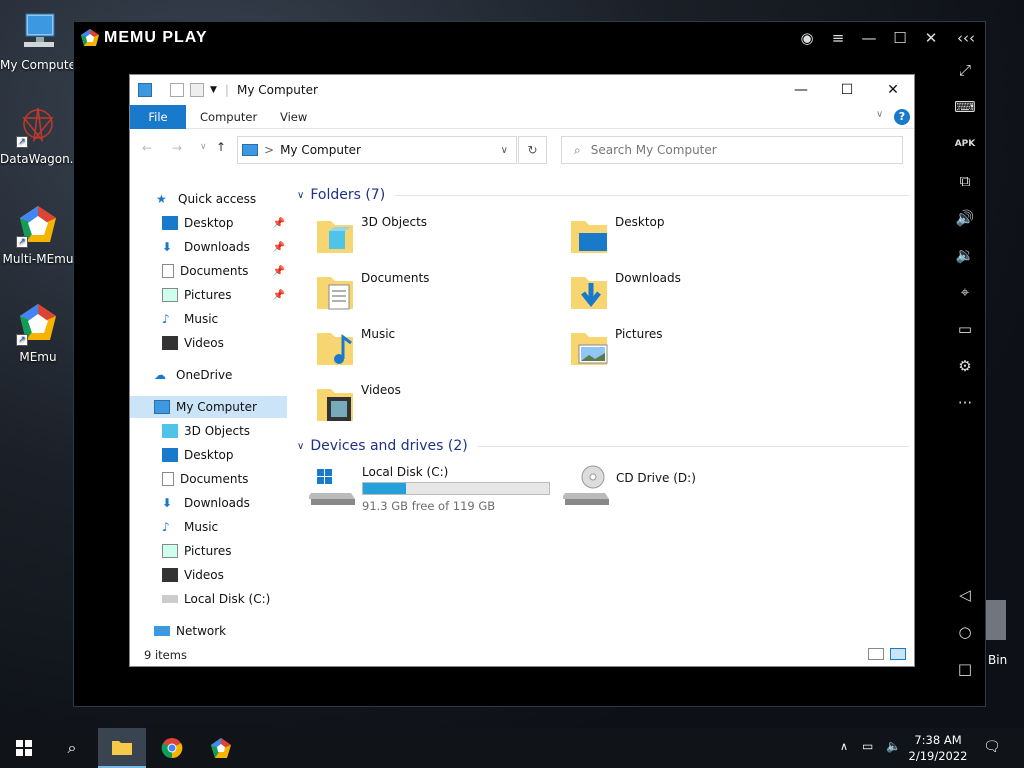 This screenshot has height=768, width=1024. Describe the element at coordinates (158, 117) in the screenshot. I see `tab-file: File` at that location.